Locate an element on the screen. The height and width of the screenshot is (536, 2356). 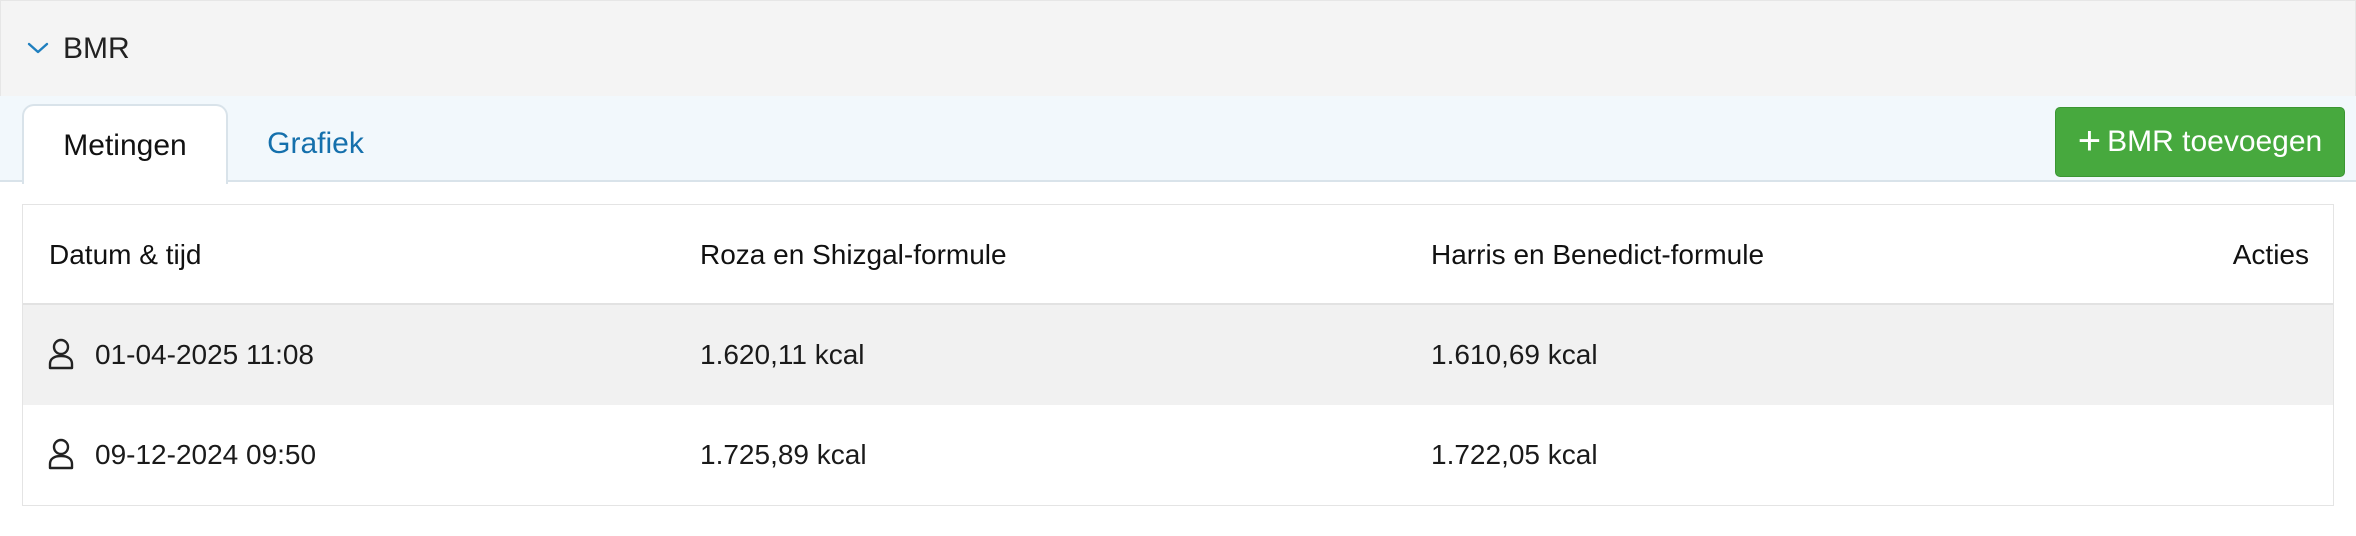
column-header-actions: Acties is located at coordinates (2270, 254).